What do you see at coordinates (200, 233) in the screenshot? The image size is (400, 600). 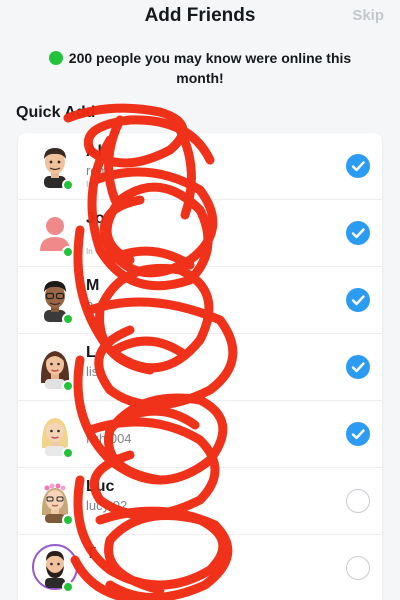 I see `list-item: Jo In` at bounding box center [200, 233].